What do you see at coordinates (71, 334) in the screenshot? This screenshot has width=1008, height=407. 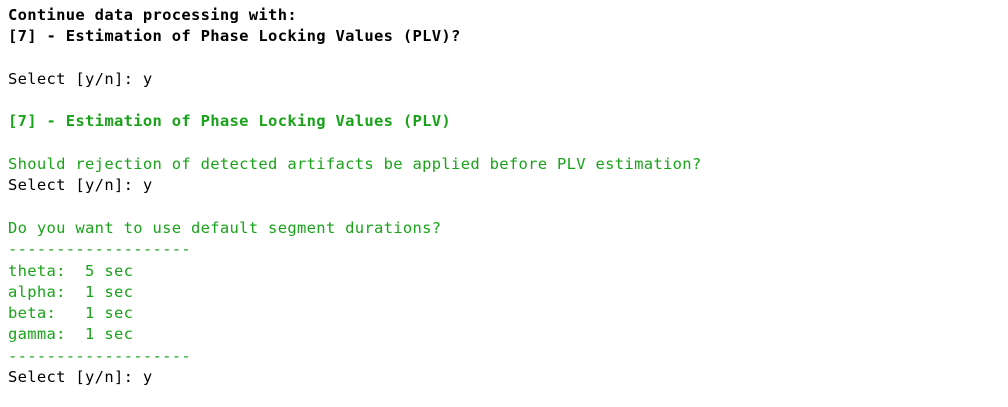 I see `gamma-duration-line: gamma: 1 sec` at bounding box center [71, 334].